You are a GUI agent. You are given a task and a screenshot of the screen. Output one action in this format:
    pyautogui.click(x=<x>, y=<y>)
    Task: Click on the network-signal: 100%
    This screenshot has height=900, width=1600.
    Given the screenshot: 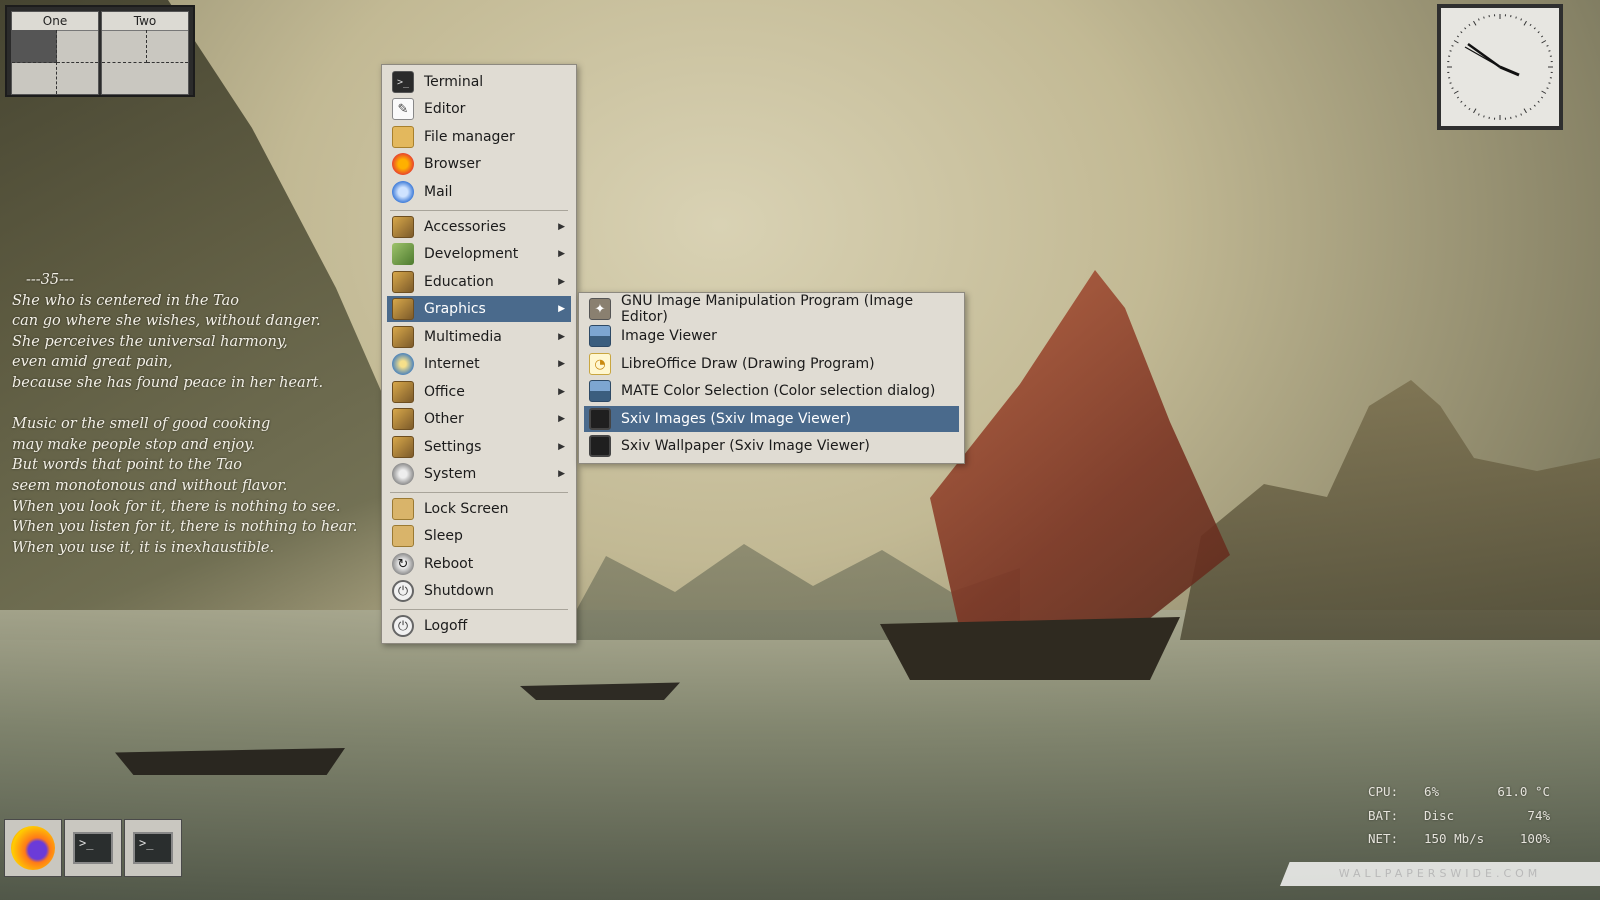 What is the action you would take?
    pyautogui.click(x=1534, y=838)
    